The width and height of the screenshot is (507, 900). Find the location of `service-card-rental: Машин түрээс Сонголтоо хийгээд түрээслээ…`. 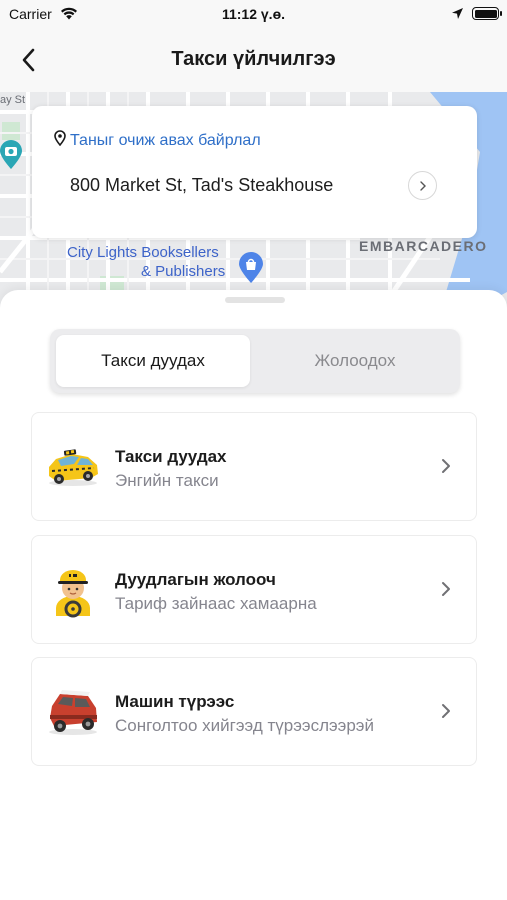

service-card-rental: Машин түрээс Сонголтоо хийгээд түрээслээ… is located at coordinates (254, 711).